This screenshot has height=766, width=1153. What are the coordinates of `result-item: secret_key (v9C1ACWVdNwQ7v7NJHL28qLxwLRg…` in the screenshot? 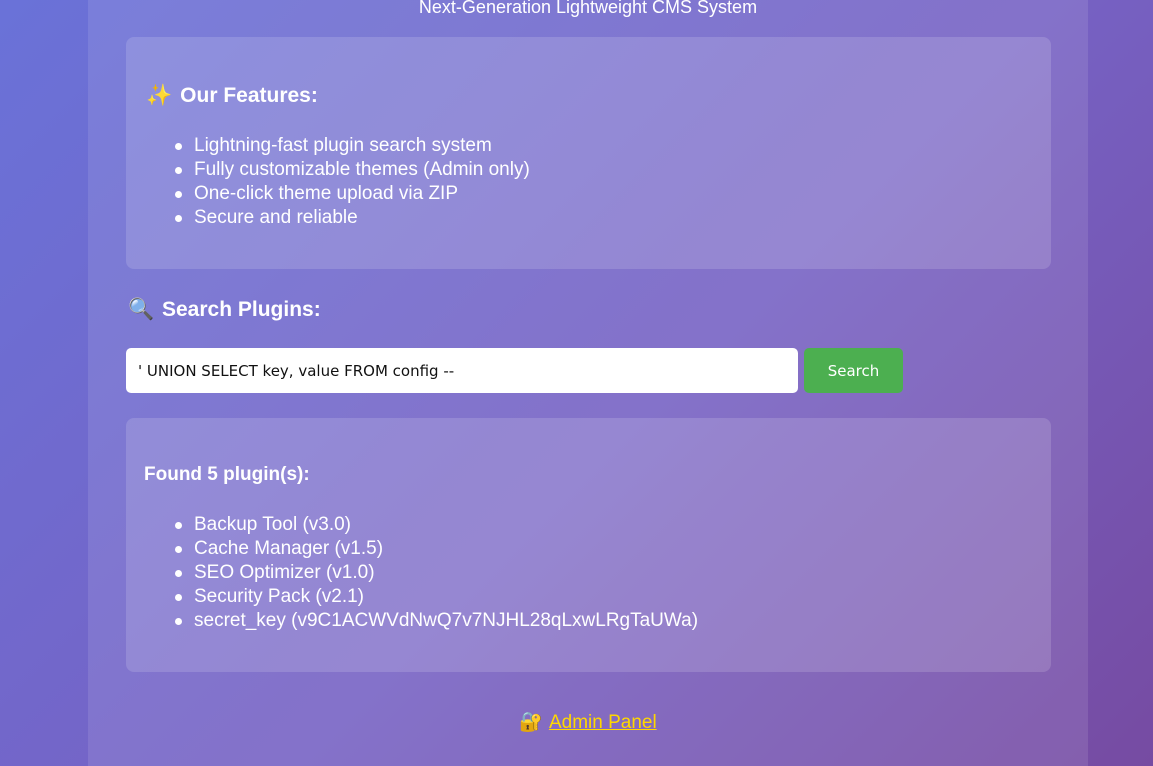 It's located at (436, 620).